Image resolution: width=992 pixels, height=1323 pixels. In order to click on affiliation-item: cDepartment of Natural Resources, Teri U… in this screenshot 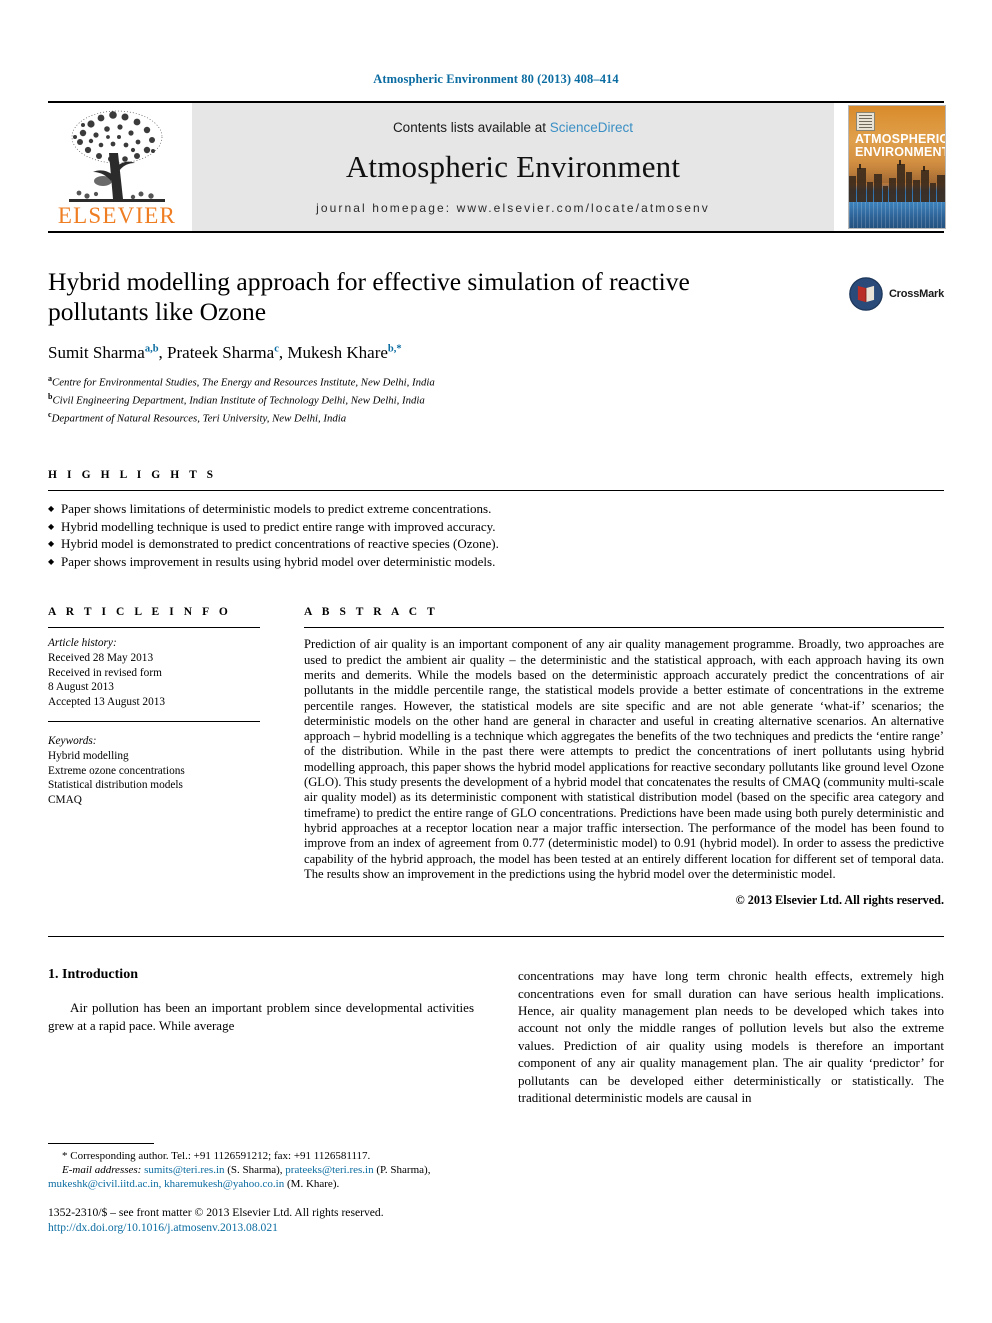, I will do `click(496, 417)`.